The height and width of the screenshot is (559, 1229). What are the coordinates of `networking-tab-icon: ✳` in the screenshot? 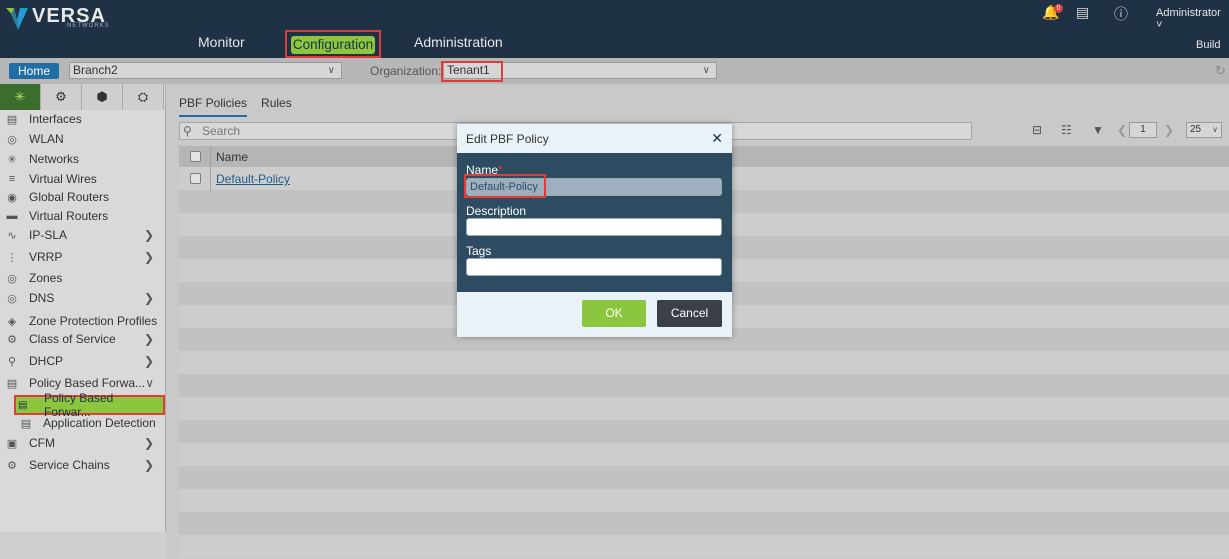 It's located at (20, 97).